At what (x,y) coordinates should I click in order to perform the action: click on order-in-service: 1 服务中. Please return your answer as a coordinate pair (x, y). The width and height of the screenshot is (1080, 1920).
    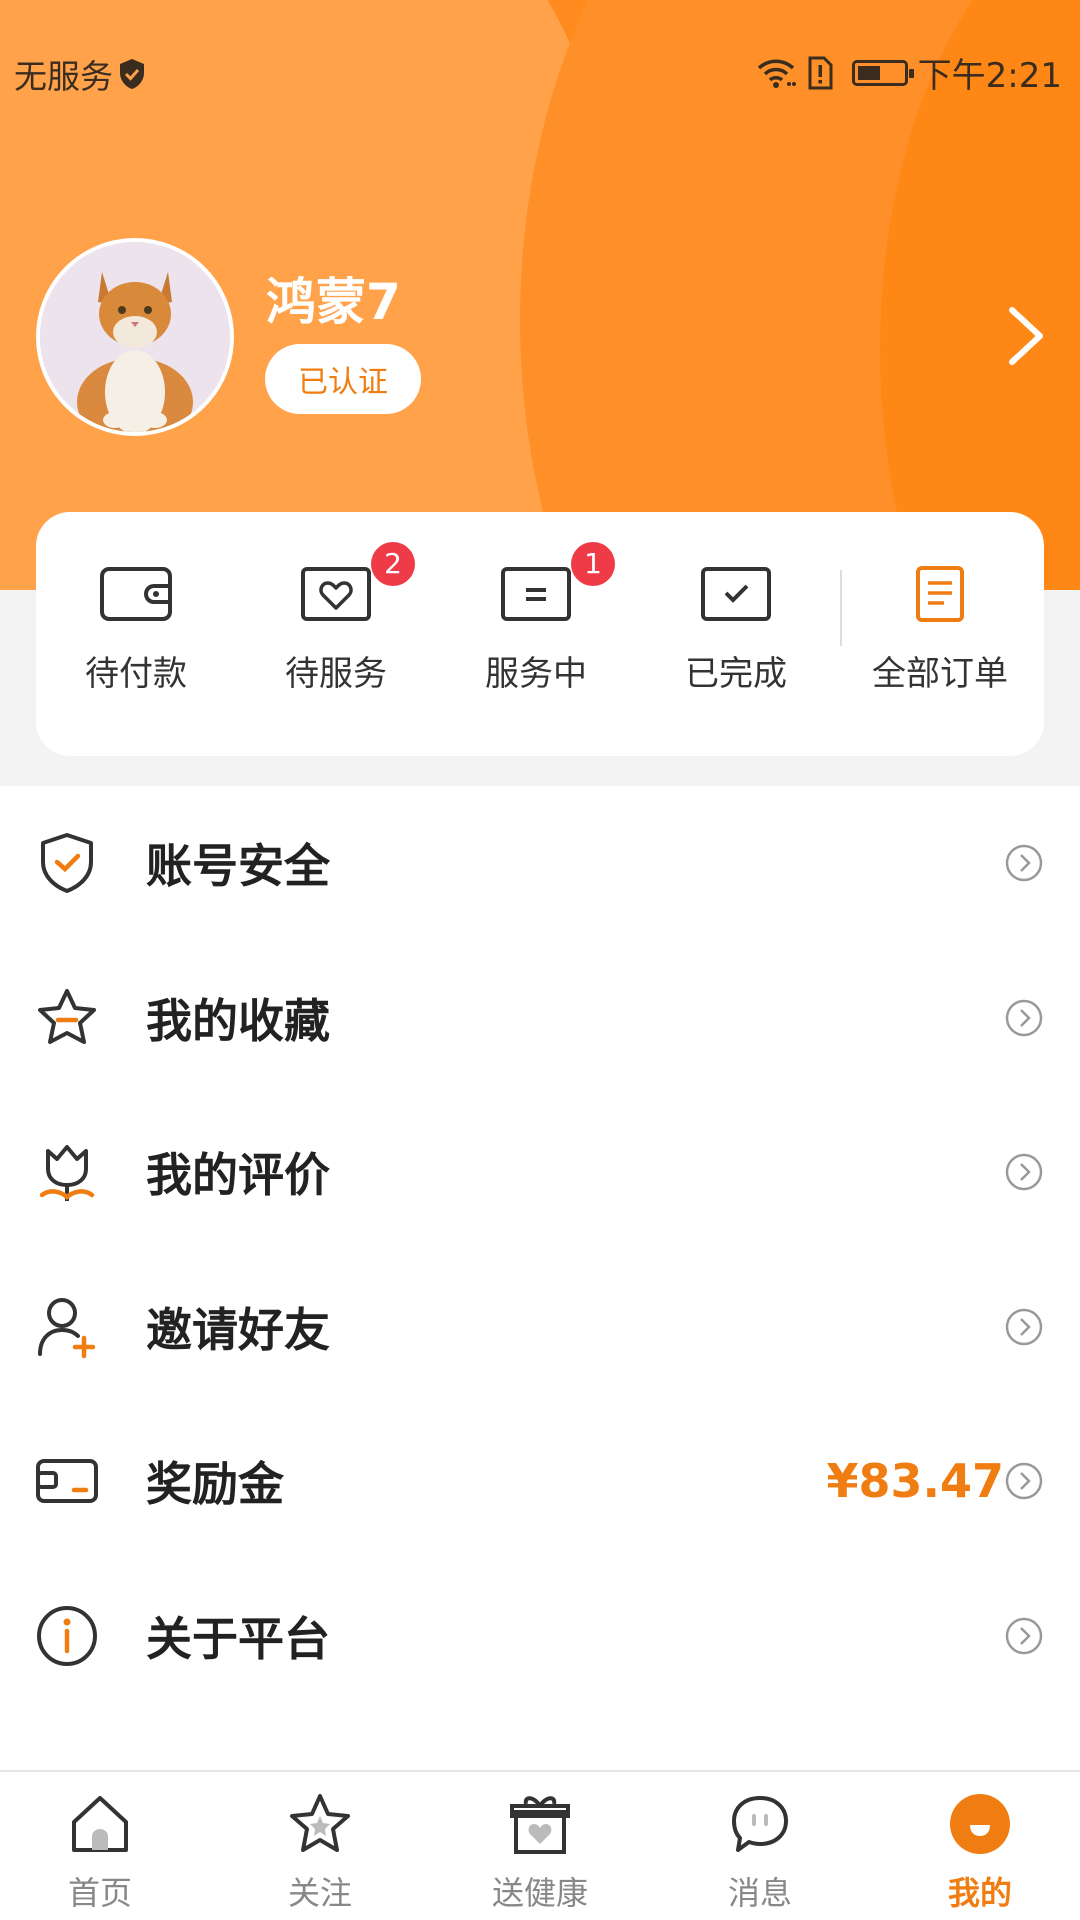
    Looking at the image, I should click on (536, 618).